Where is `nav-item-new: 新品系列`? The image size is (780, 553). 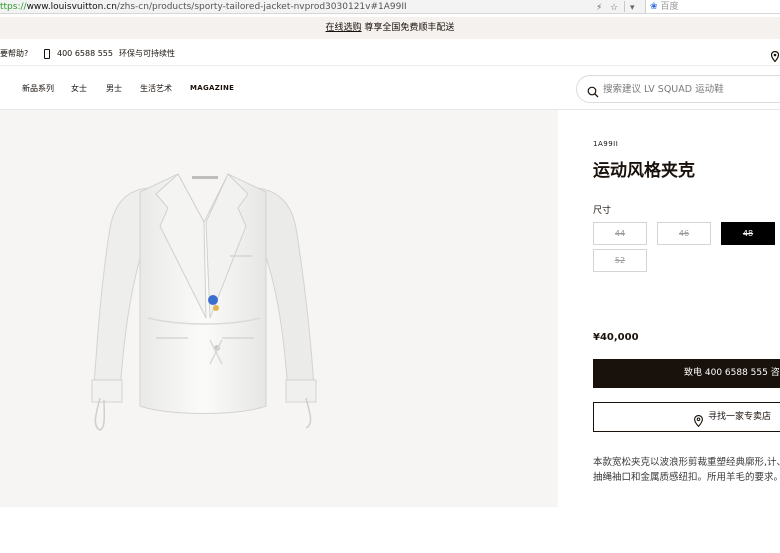
nav-item-new: 新品系列 is located at coordinates (38, 88).